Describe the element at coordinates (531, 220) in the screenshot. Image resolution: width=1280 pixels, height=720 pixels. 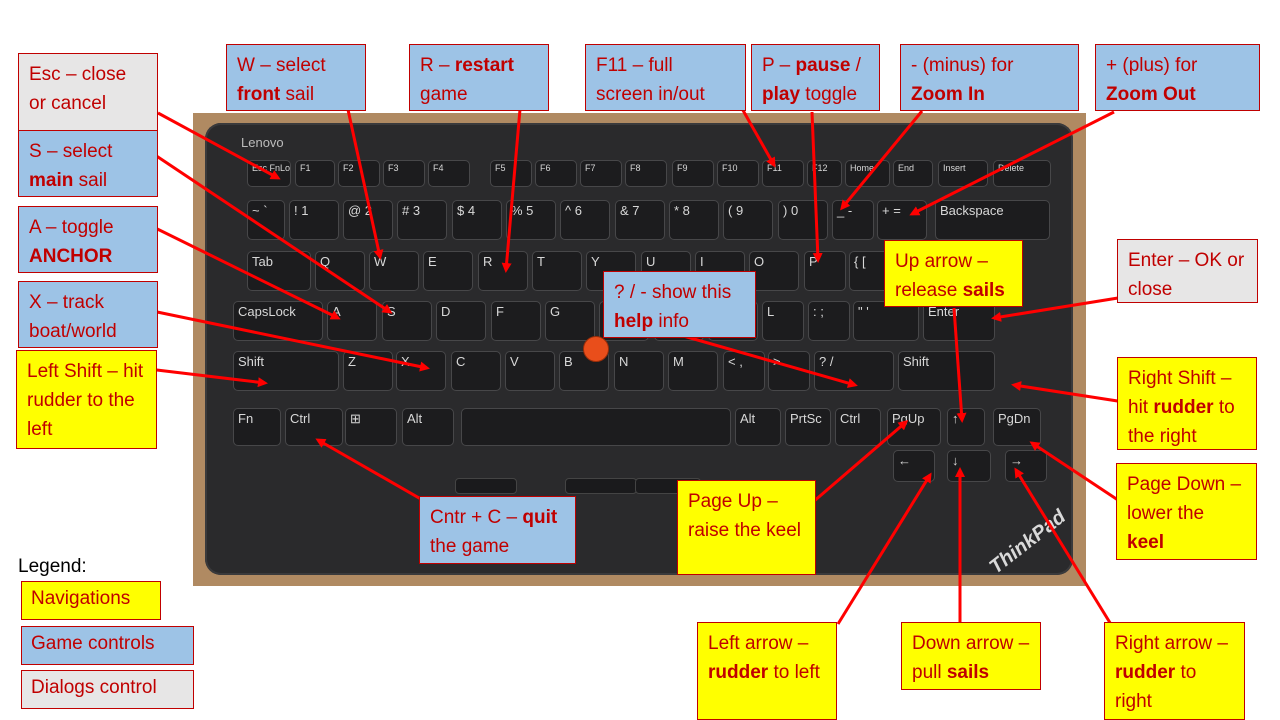
I see `key-1-5: % 5` at that location.